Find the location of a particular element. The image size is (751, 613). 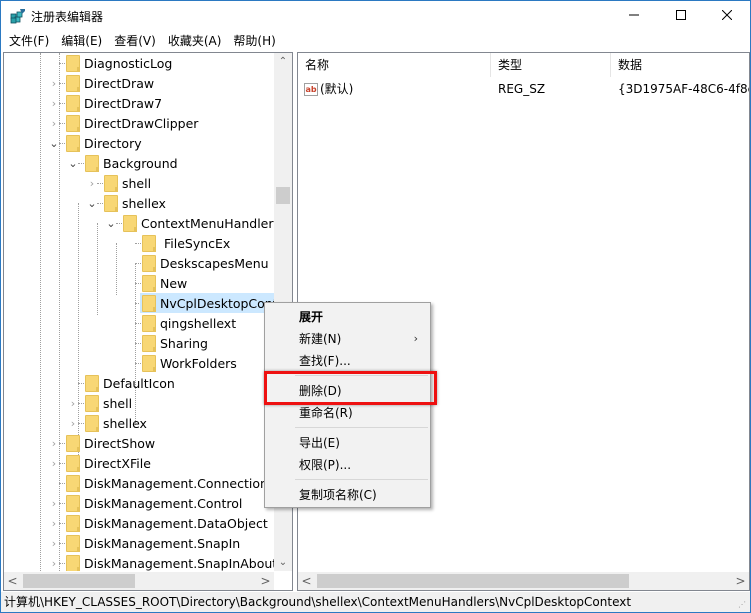

tree-item-content: WorkFolders is located at coordinates (189, 363).